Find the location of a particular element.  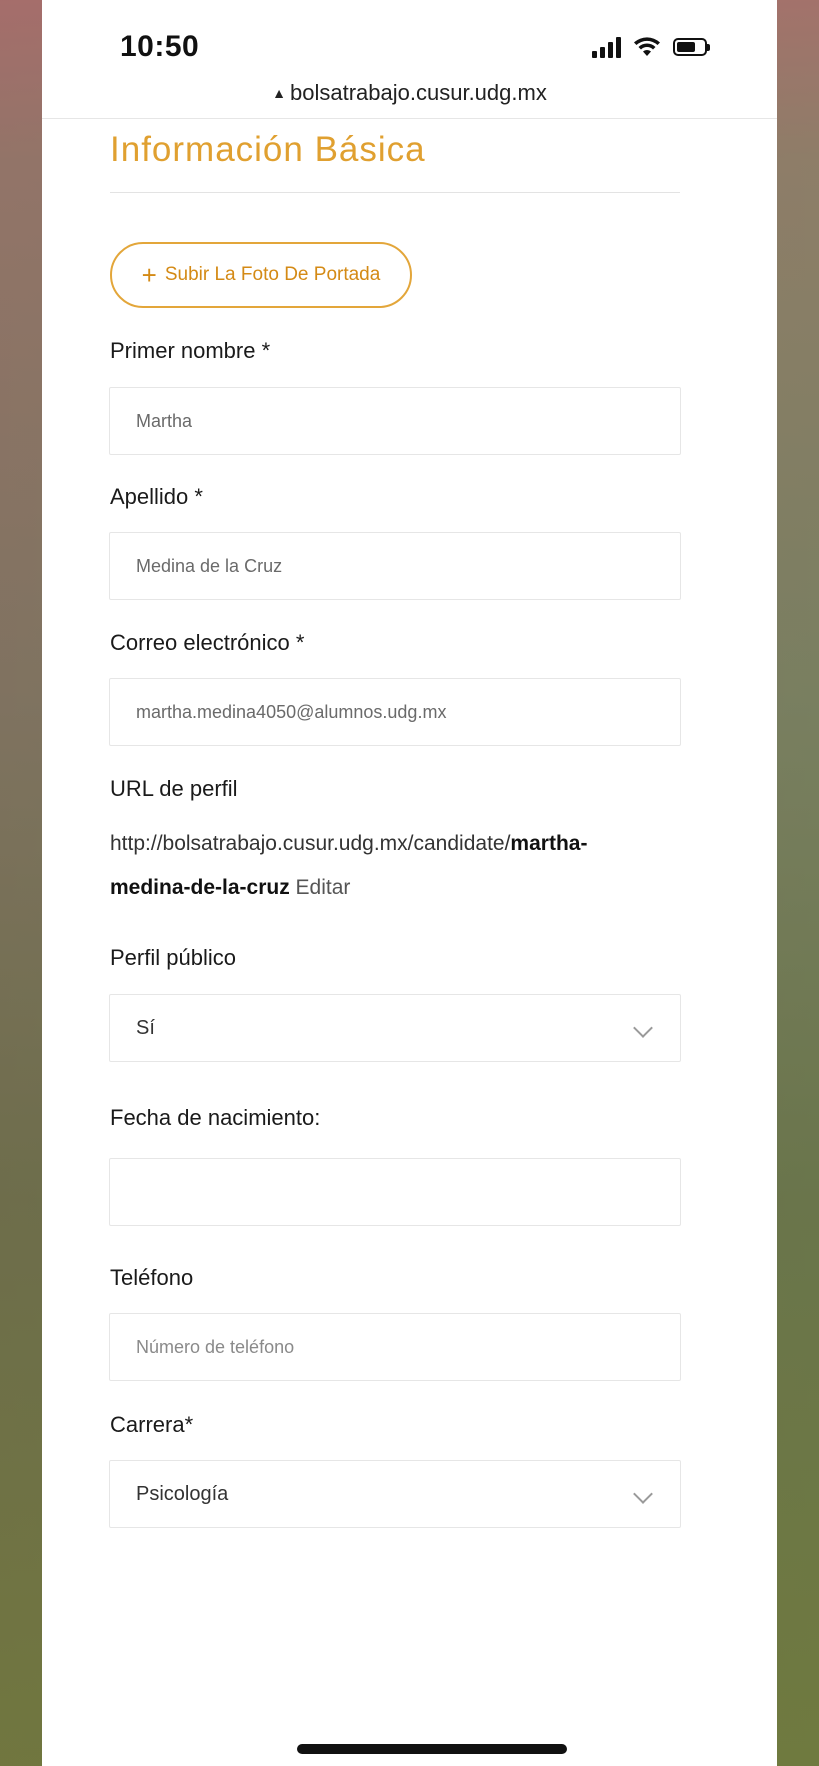

section-title: Información Básica is located at coordinates (268, 149).